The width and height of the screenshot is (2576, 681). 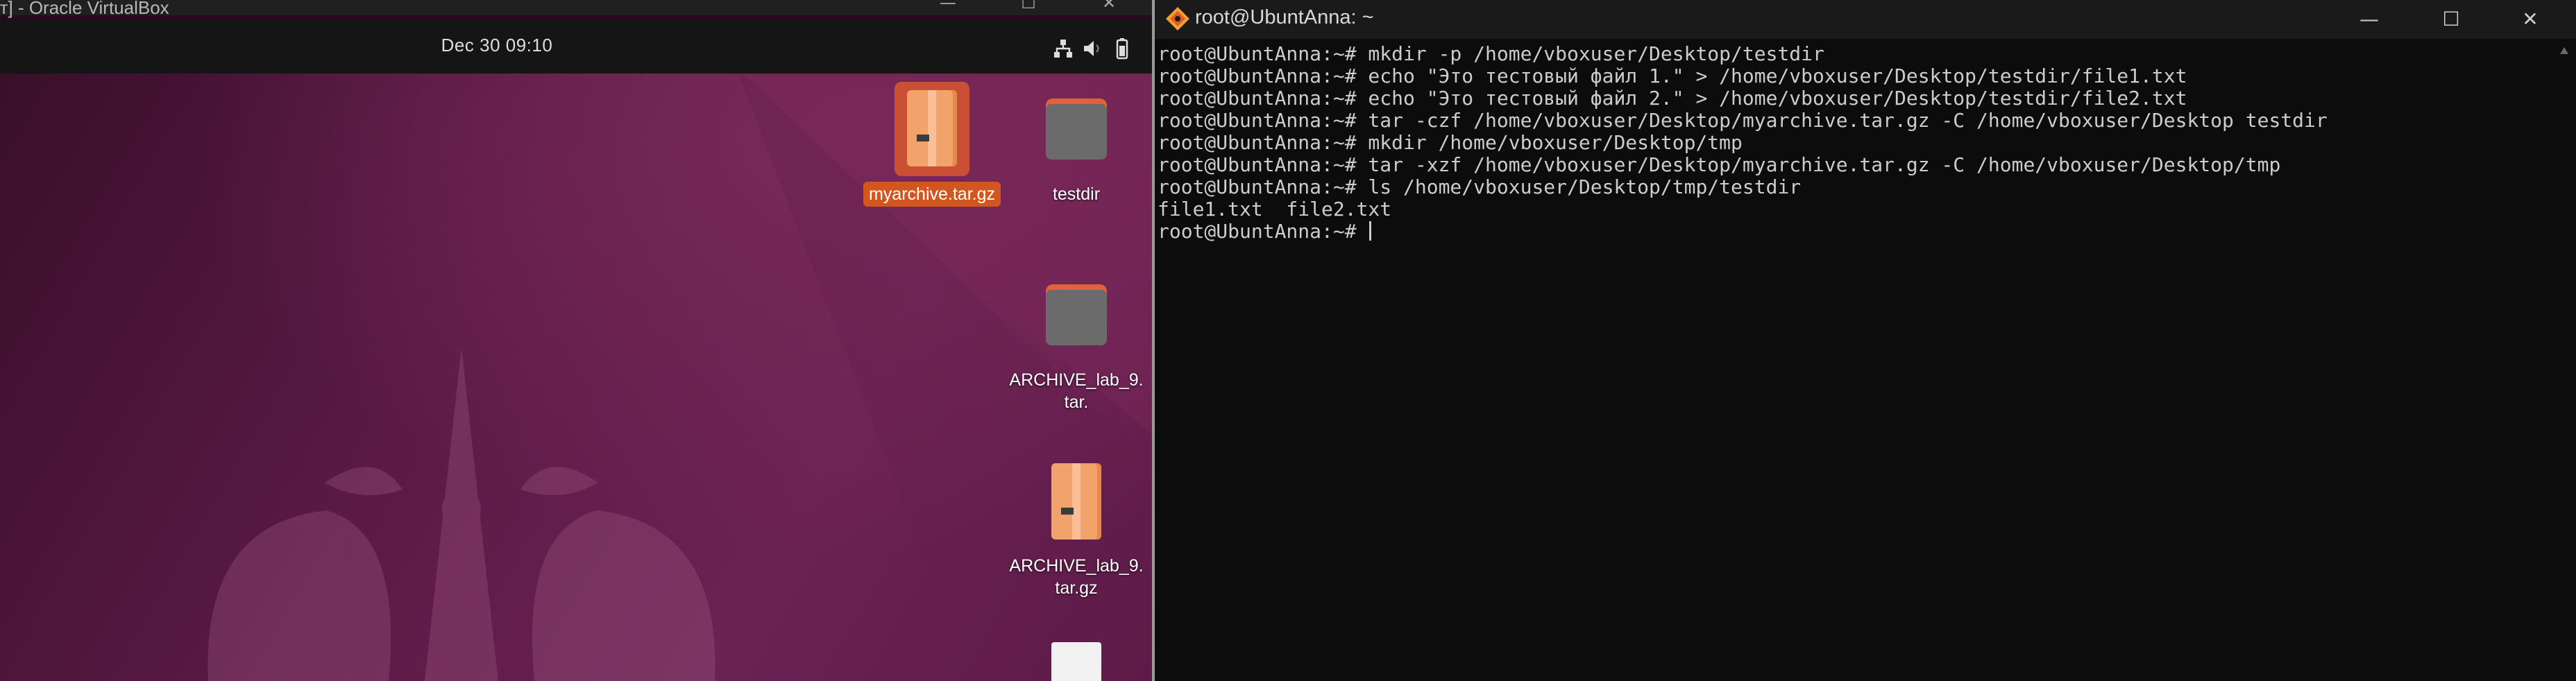 I want to click on volume-icon, so click(x=1092, y=48).